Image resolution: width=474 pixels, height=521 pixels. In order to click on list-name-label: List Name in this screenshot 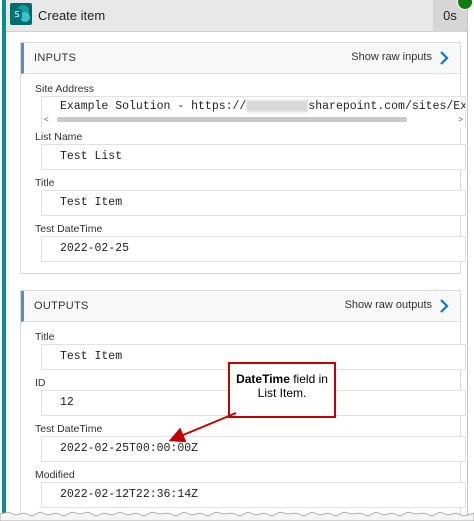, I will do `click(59, 137)`.